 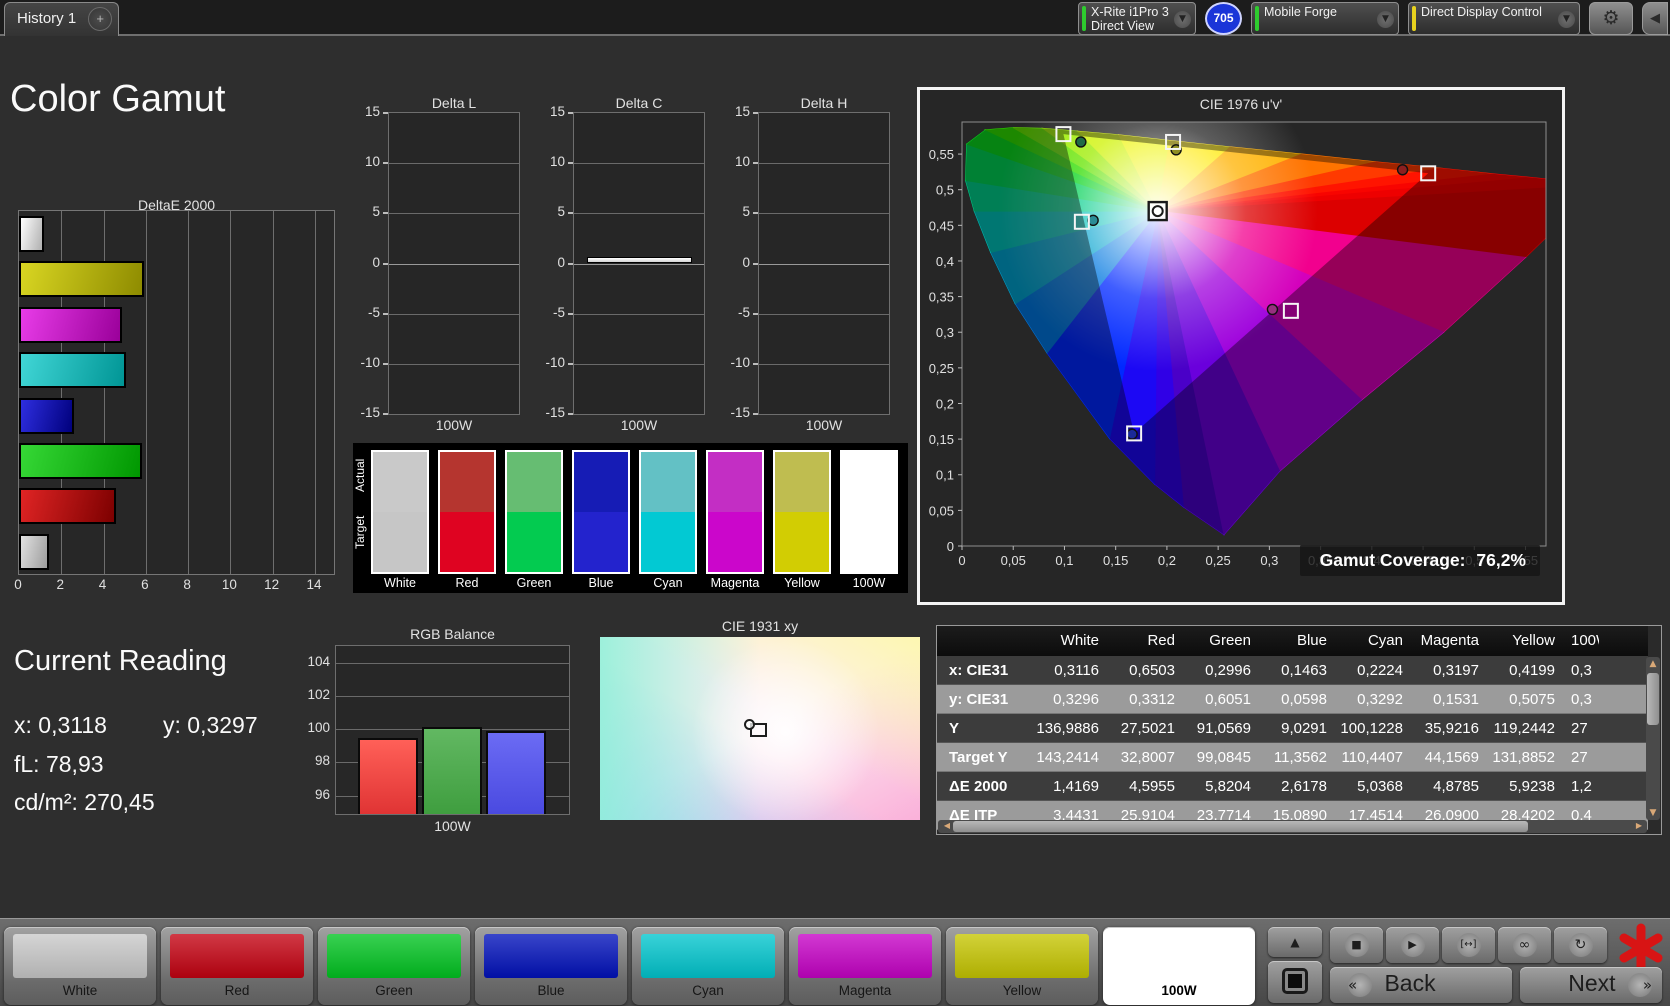 I want to click on pattern-button-yellow: Yellow, so click(x=1022, y=966).